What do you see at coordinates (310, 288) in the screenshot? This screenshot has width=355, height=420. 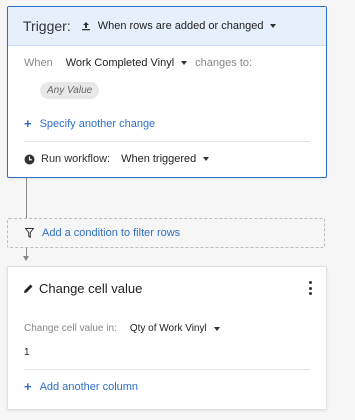 I see `more-options-icon` at bounding box center [310, 288].